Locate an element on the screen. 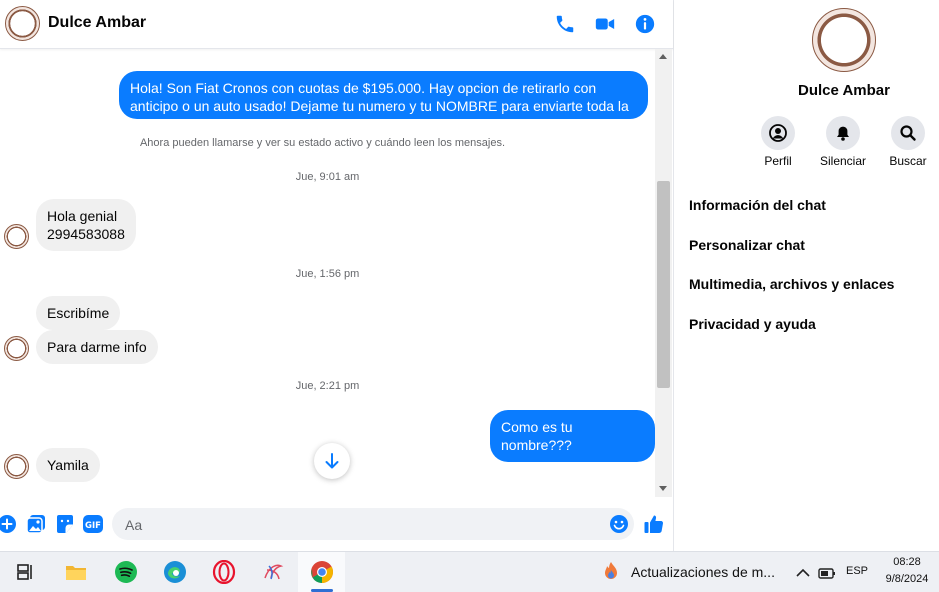 Image resolution: width=939 pixels, height=592 pixels. clock-time: 08:28 is located at coordinates (907, 562).